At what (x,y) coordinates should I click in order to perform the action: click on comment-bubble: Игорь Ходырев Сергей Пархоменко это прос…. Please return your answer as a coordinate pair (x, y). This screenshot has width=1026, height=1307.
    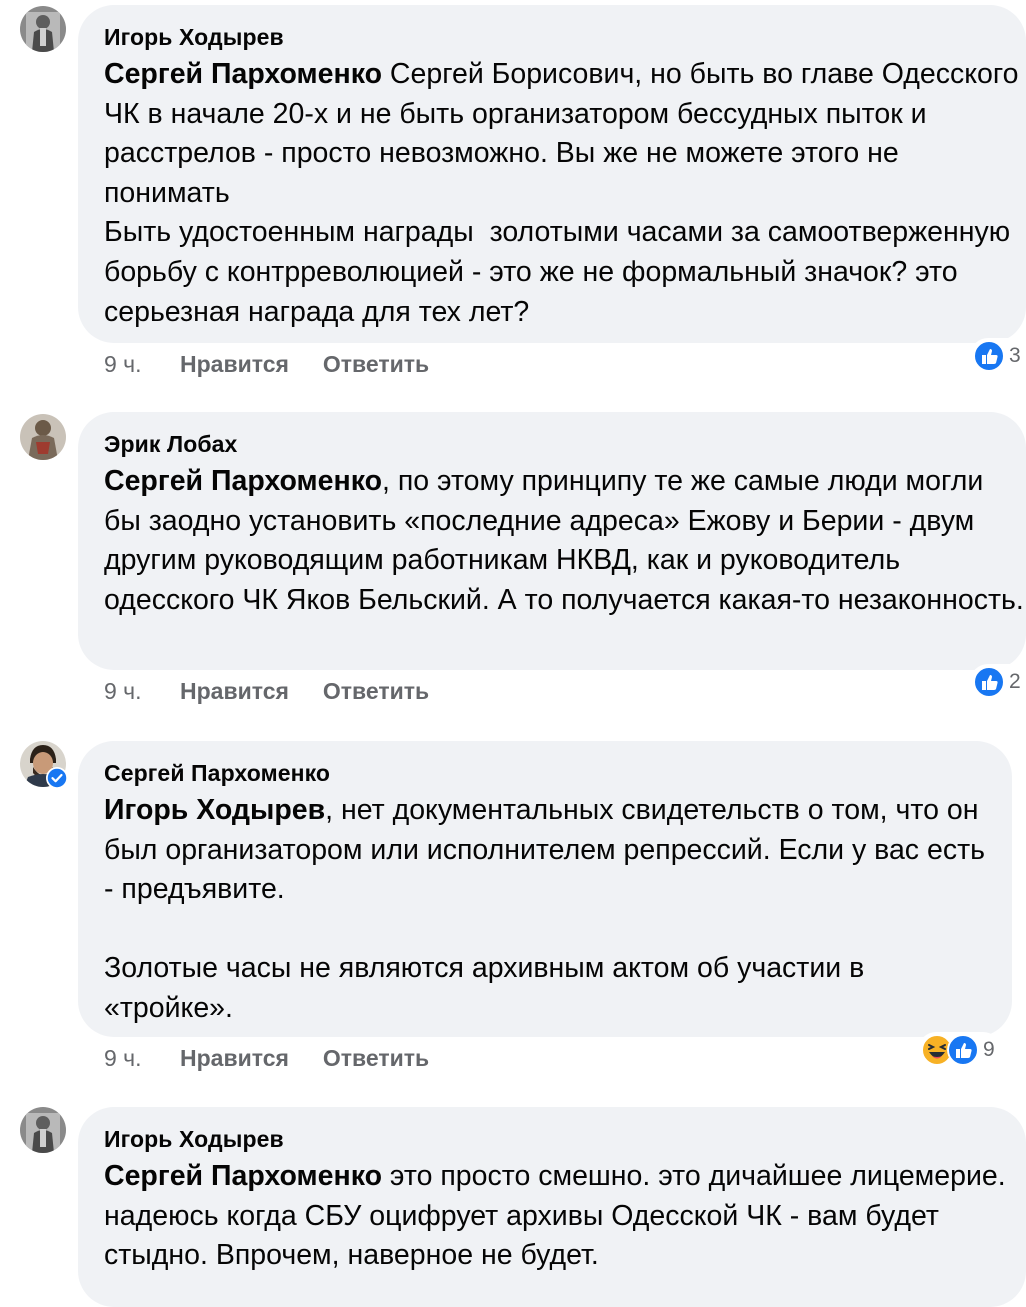
    Looking at the image, I should click on (552, 1207).